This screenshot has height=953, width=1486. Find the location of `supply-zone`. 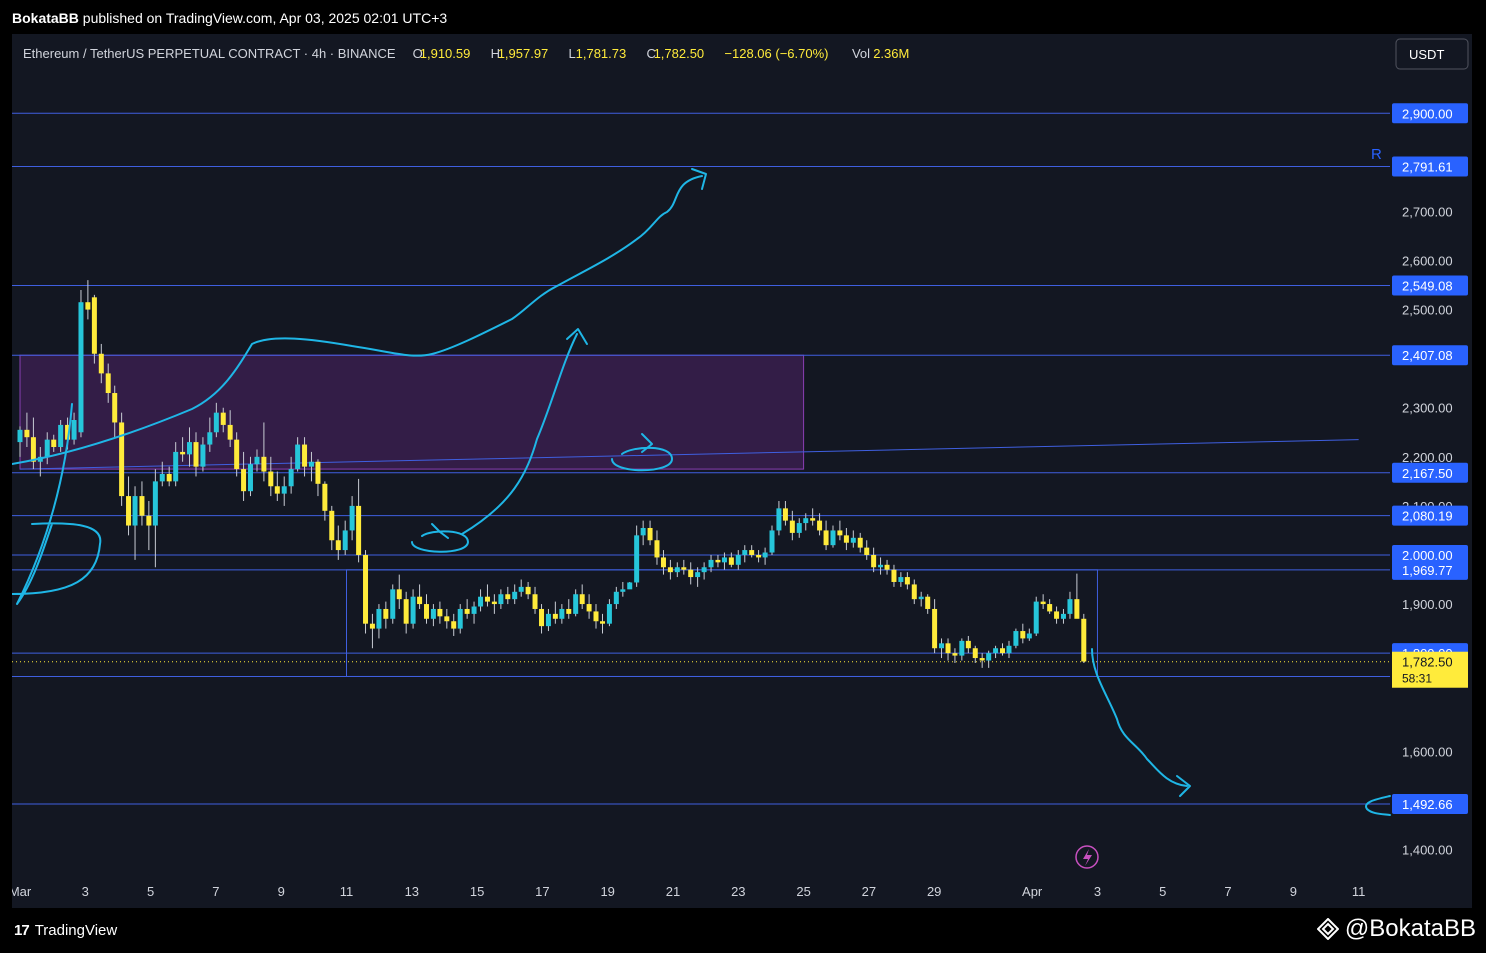

supply-zone is located at coordinates (412, 412).